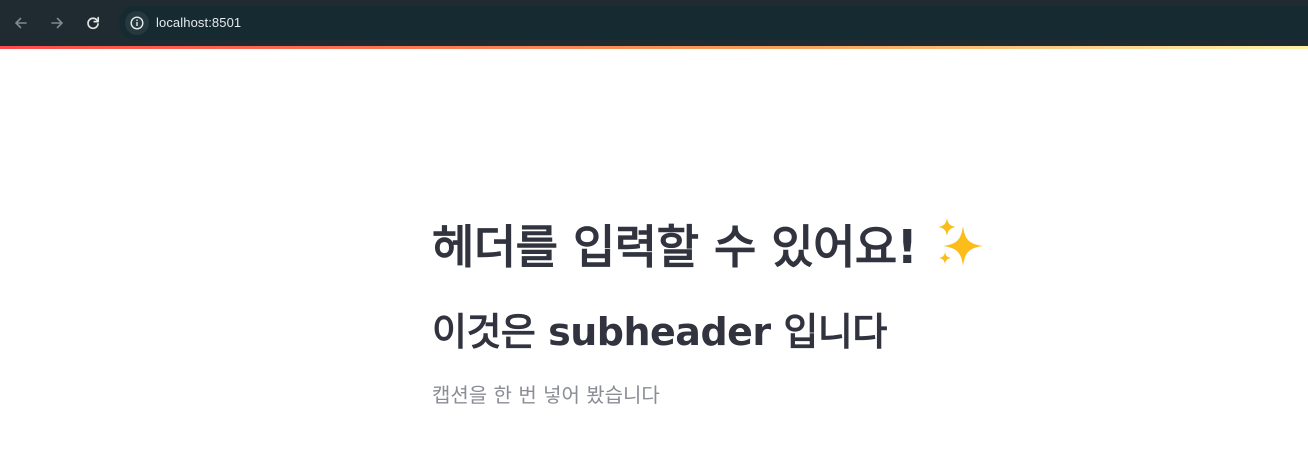 Image resolution: width=1308 pixels, height=460 pixels. Describe the element at coordinates (961, 242) in the screenshot. I see `sparkles-icon` at that location.